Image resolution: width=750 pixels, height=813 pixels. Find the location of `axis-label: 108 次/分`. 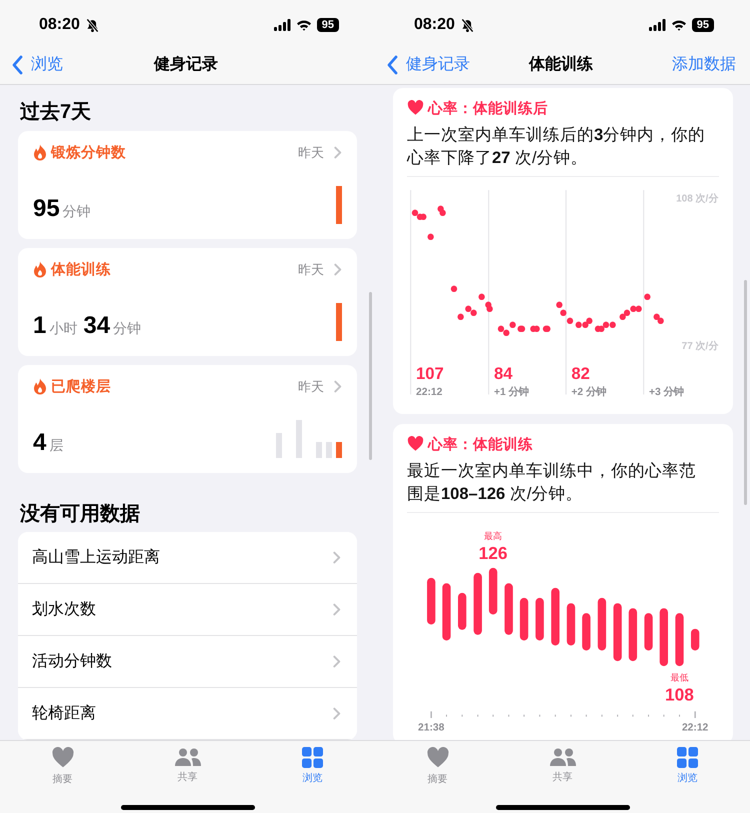

axis-label: 108 次/分 is located at coordinates (697, 199).